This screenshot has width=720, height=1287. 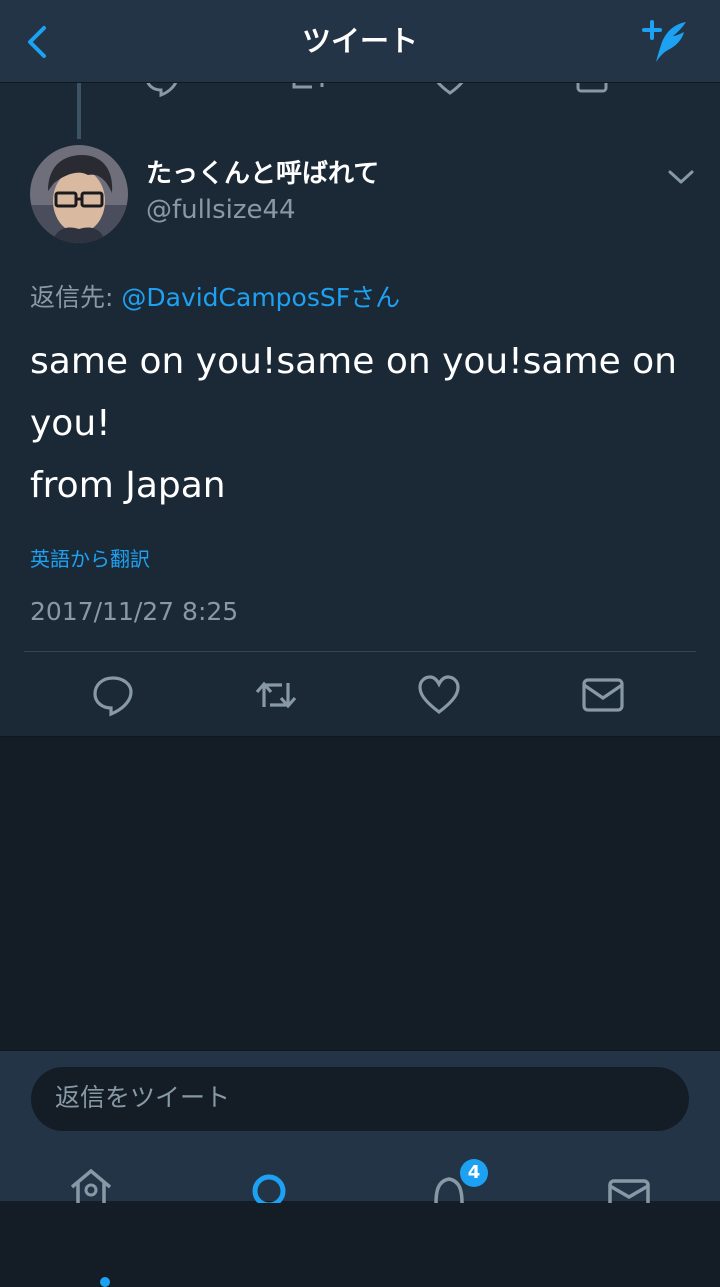 What do you see at coordinates (105, 1282) in the screenshot?
I see `new-content-dot` at bounding box center [105, 1282].